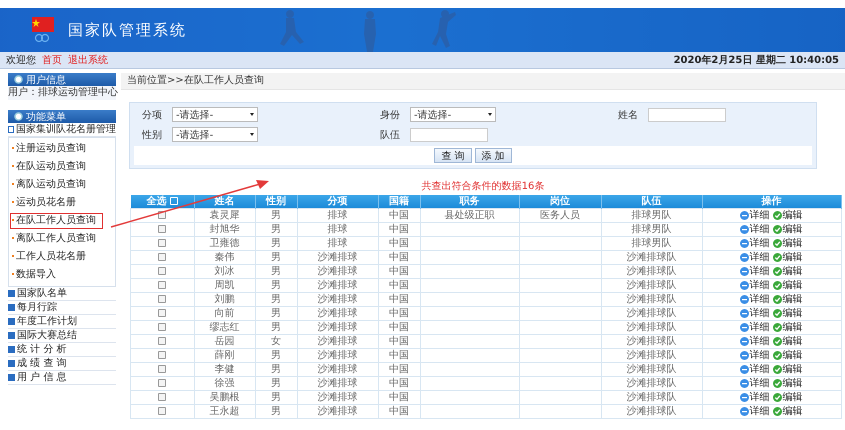 Image resolution: width=845 pixels, height=430 pixels. I want to click on action-button: 查 询, so click(453, 155).